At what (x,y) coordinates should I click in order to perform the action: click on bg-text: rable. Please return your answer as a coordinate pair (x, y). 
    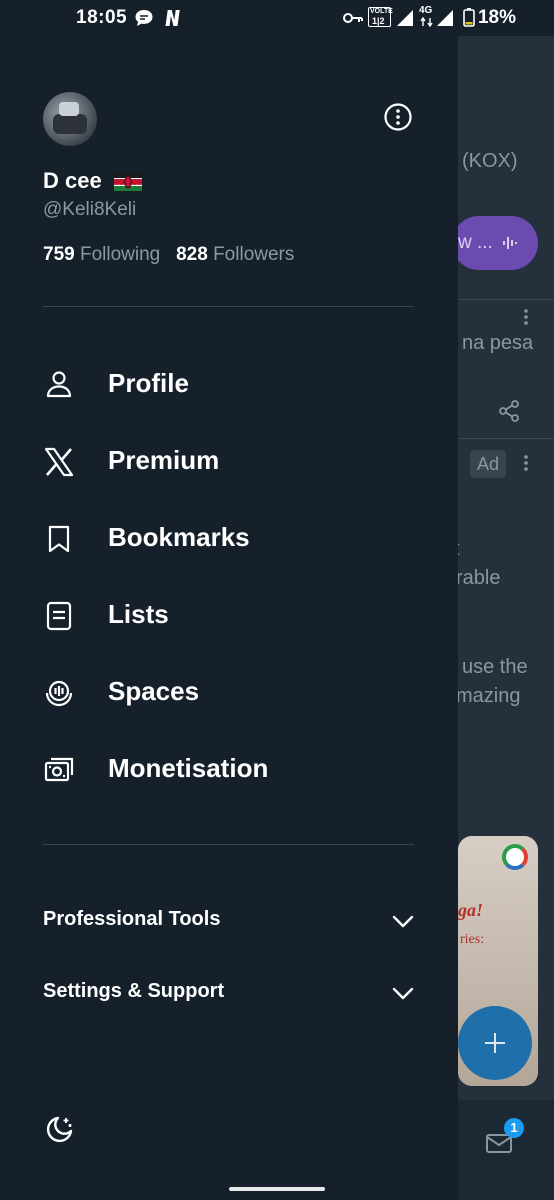
    Looking at the image, I should click on (479, 578).